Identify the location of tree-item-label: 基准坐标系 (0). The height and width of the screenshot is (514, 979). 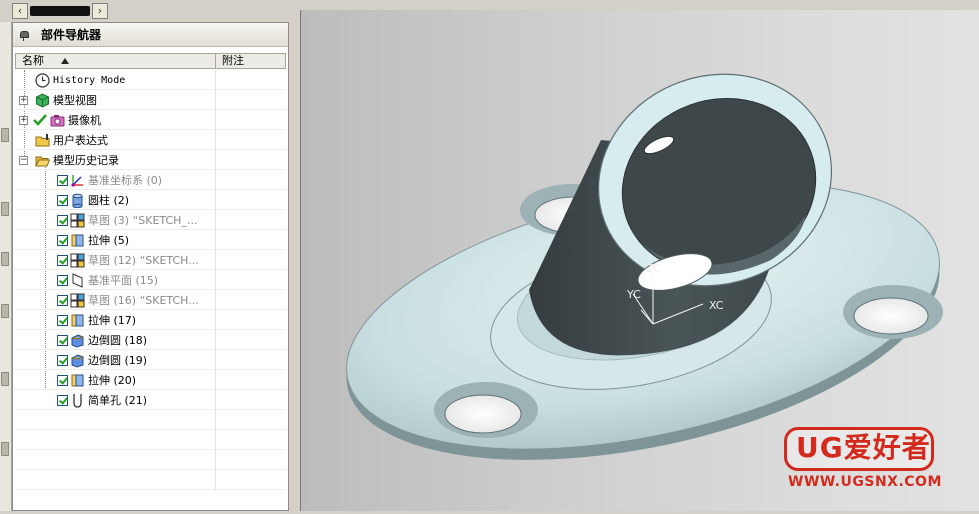
(125, 180).